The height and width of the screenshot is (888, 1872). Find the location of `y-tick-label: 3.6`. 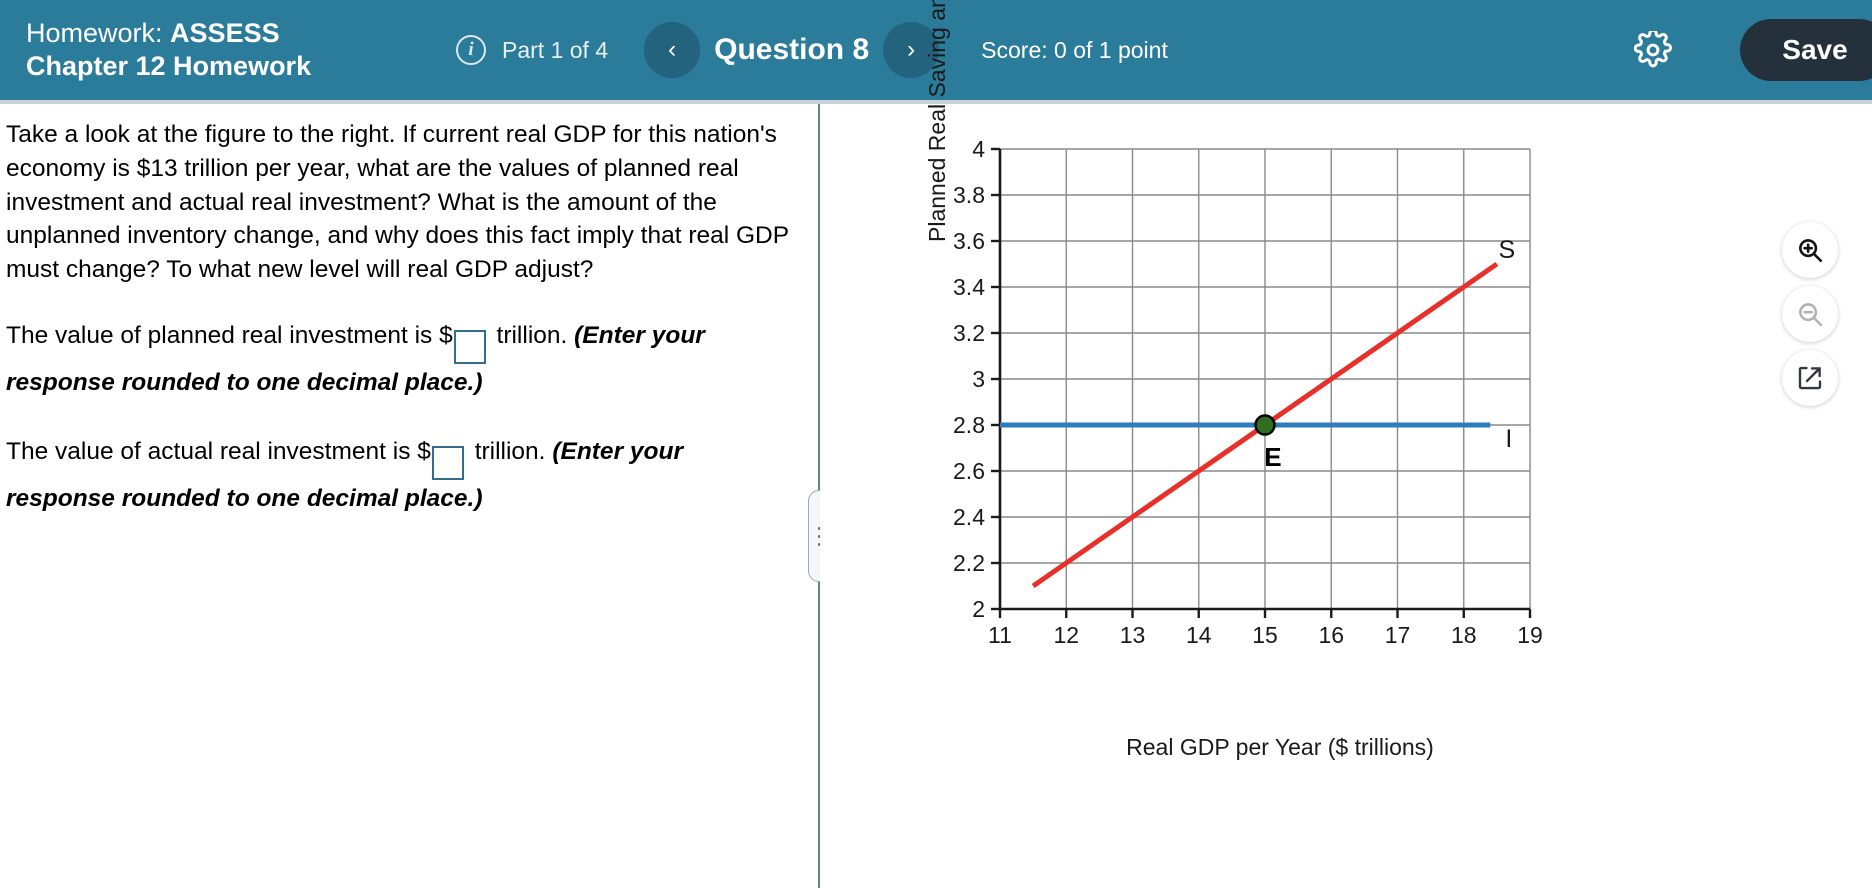

y-tick-label: 3.6 is located at coordinates (969, 241).